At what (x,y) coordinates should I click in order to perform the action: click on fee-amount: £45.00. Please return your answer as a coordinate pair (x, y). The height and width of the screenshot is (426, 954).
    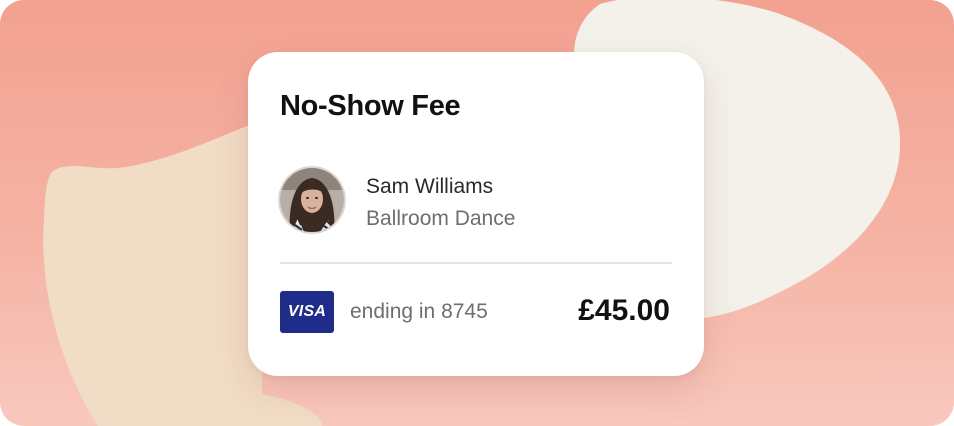
    Looking at the image, I should click on (624, 310).